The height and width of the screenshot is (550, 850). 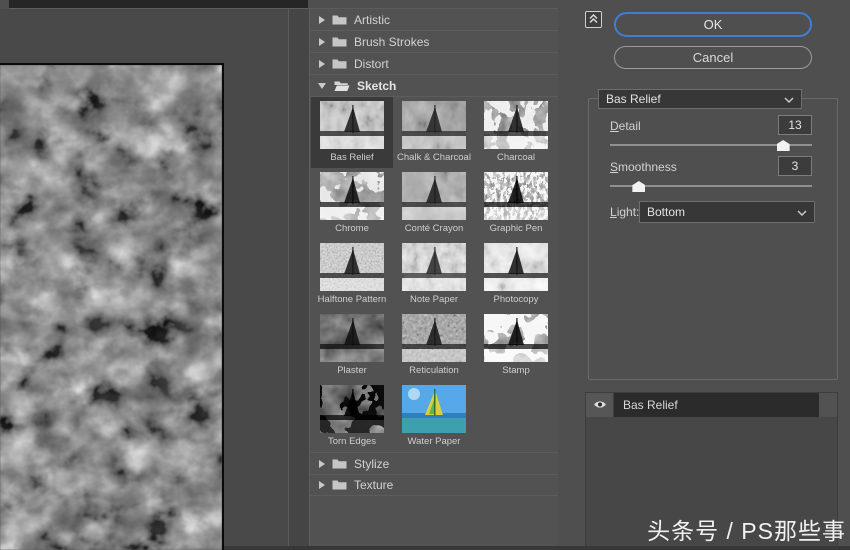 I want to click on filter-thumb-label: Reticulation, so click(x=434, y=370).